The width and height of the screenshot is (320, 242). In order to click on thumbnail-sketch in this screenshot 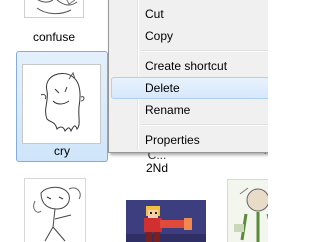, I will do `click(55, 210)`.